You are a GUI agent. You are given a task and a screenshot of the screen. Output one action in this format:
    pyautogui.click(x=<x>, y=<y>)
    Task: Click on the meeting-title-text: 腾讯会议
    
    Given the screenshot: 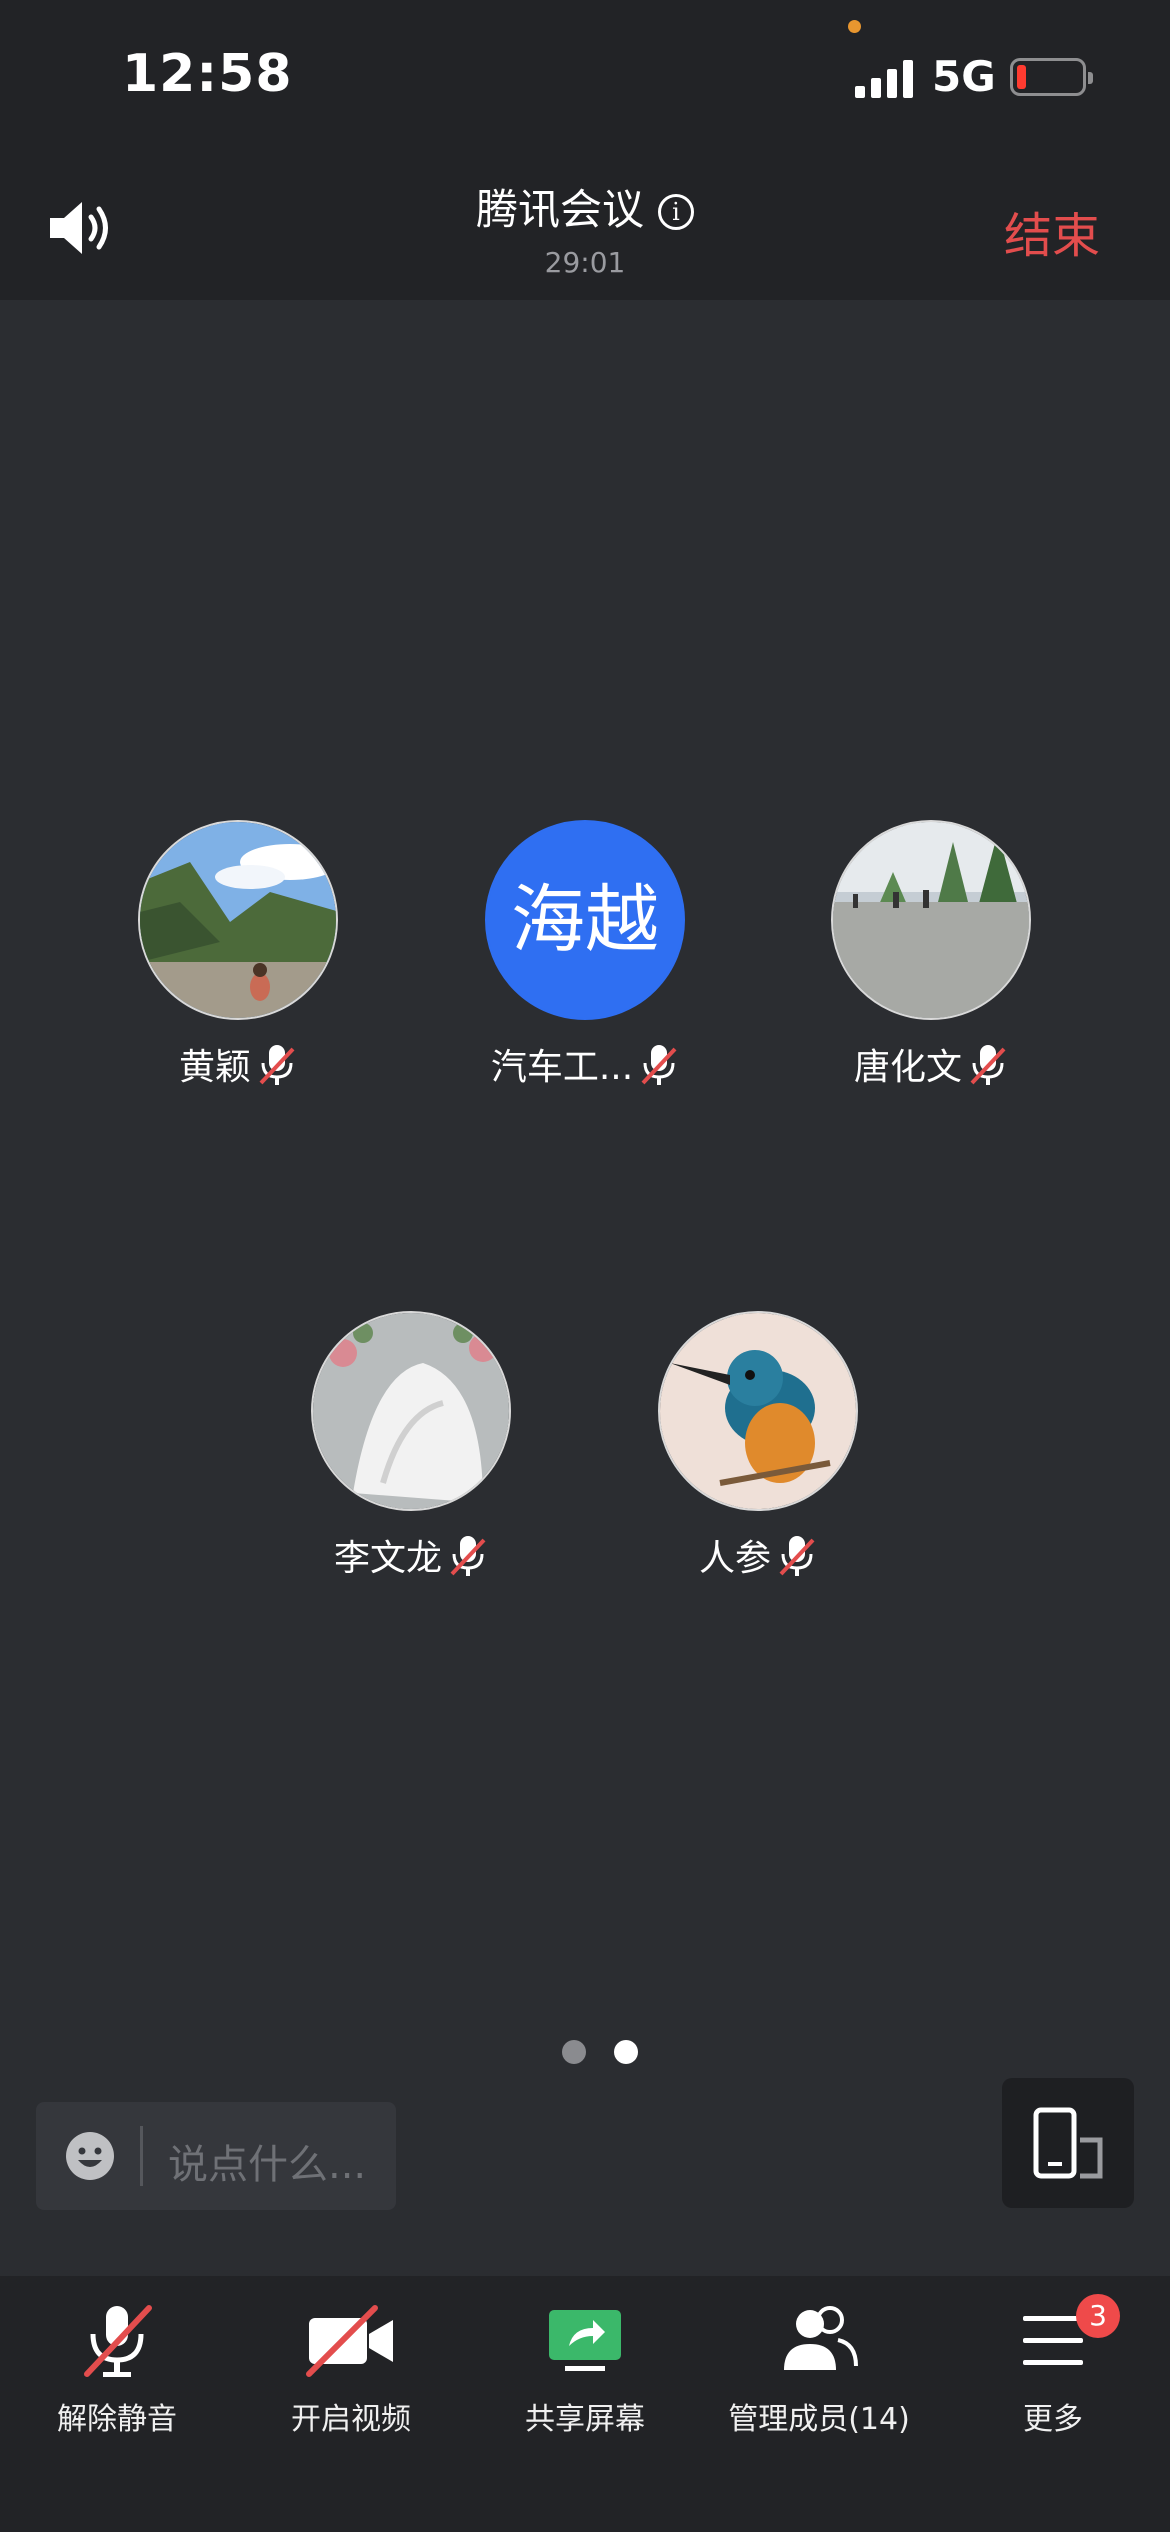 What is the action you would take?
    pyautogui.click(x=559, y=209)
    